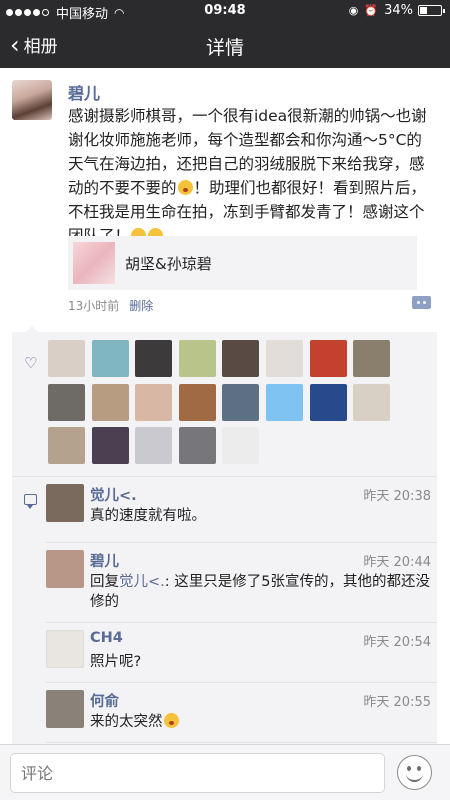 This screenshot has height=800, width=450. Describe the element at coordinates (241, 508) in the screenshot. I see `comment-item: 觉儿<. 昨天 20:38 真的速度就有啦。` at that location.